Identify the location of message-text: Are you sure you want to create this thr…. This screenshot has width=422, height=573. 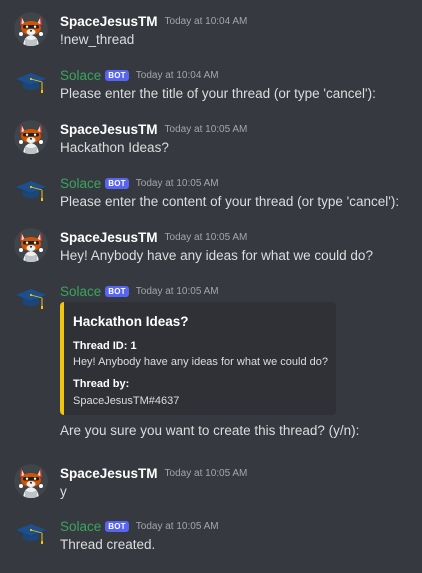
(210, 430).